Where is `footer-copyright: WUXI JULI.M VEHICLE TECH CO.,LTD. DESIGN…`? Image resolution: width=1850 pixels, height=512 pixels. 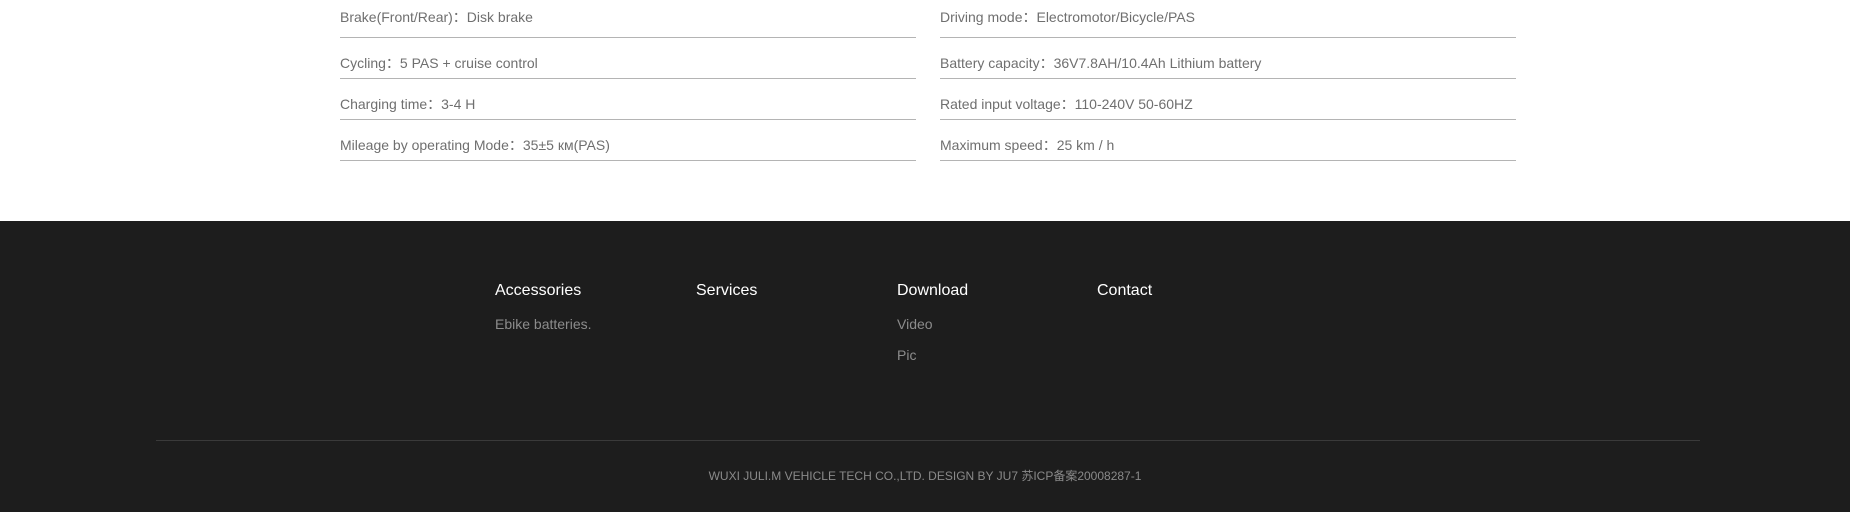
footer-copyright: WUXI JULI.M VEHICLE TECH CO.,LTD. DESIGN… is located at coordinates (925, 476).